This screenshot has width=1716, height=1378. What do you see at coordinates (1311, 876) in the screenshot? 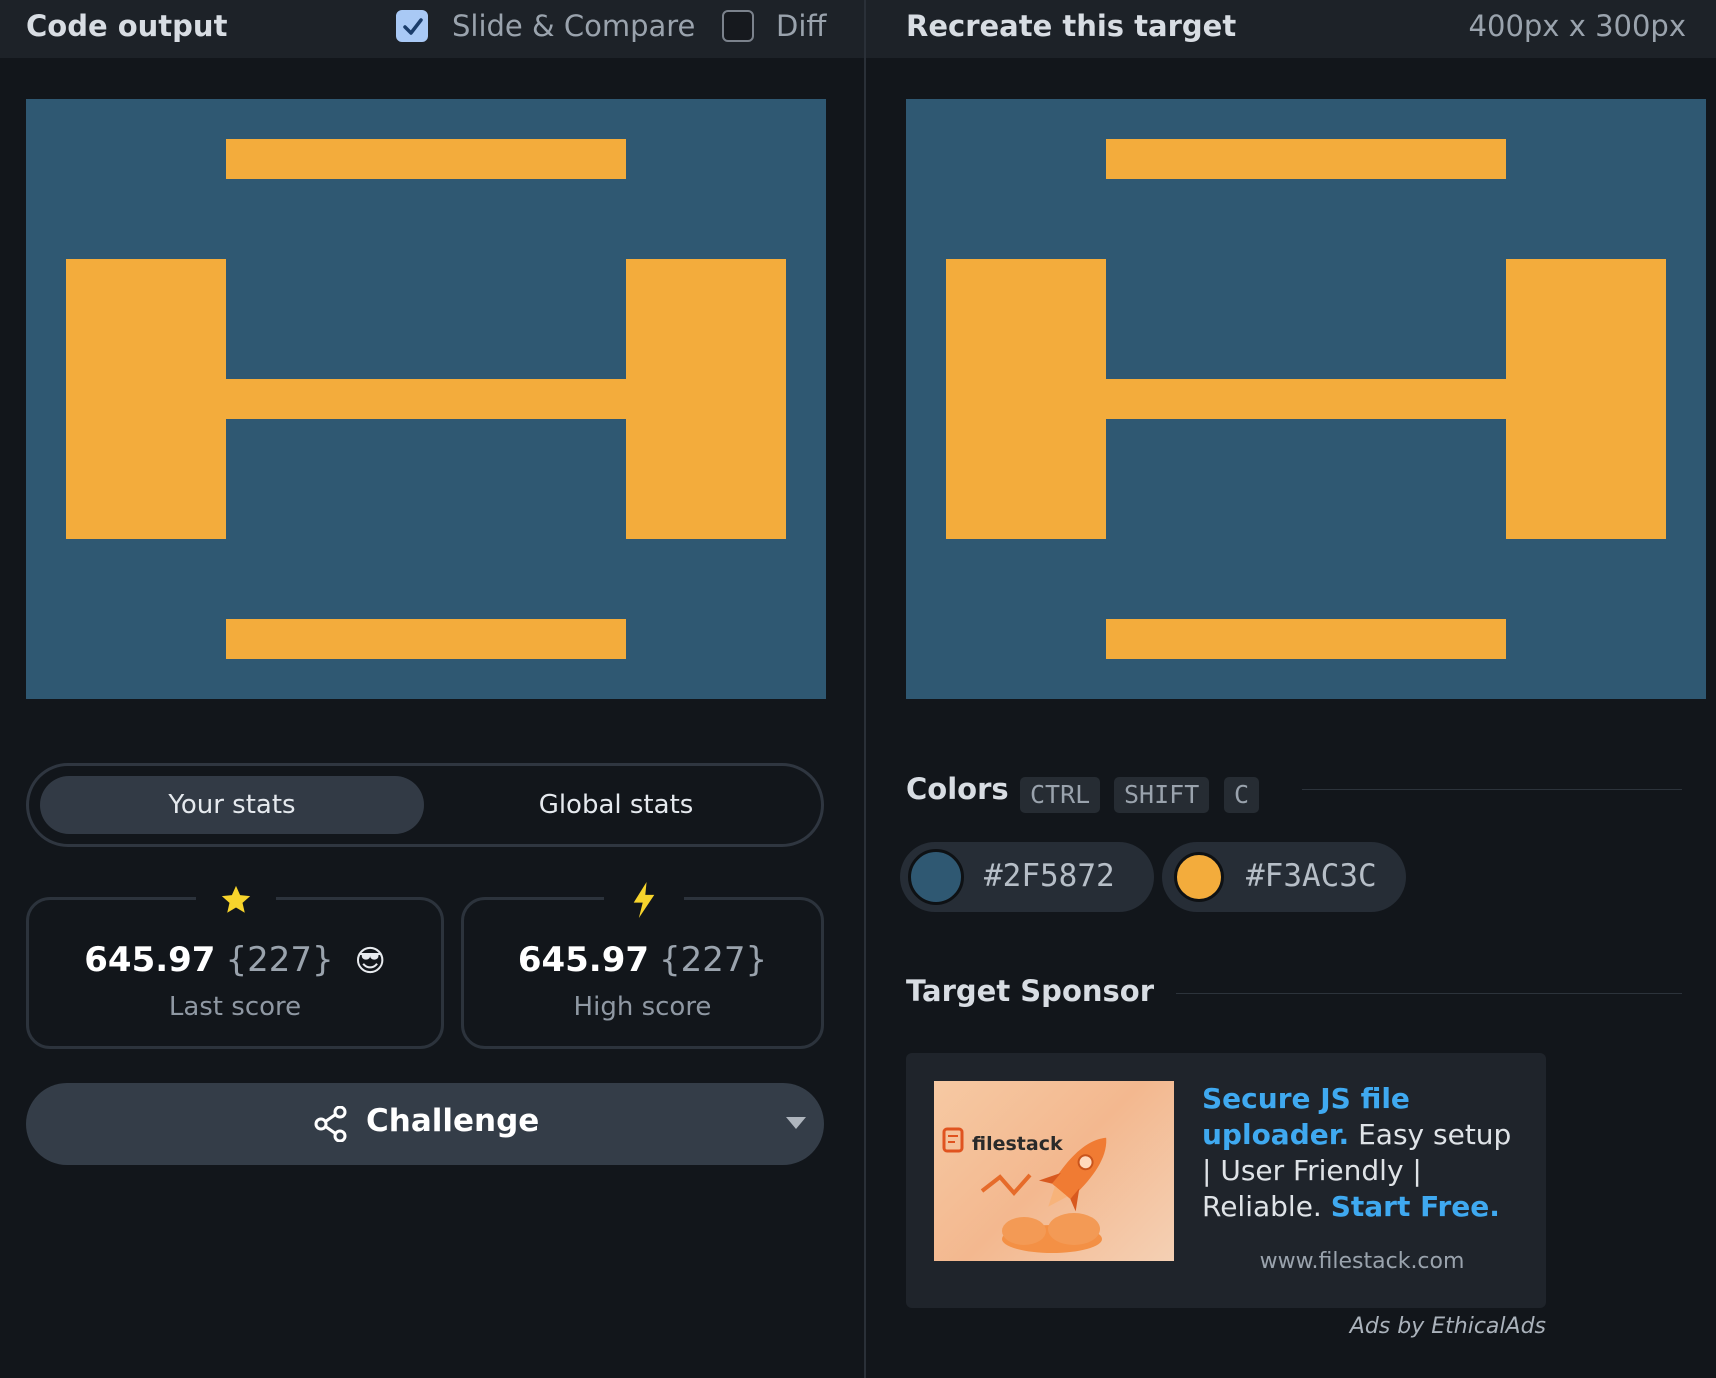
I see `color-hex-orange: #F3AC3C` at bounding box center [1311, 876].